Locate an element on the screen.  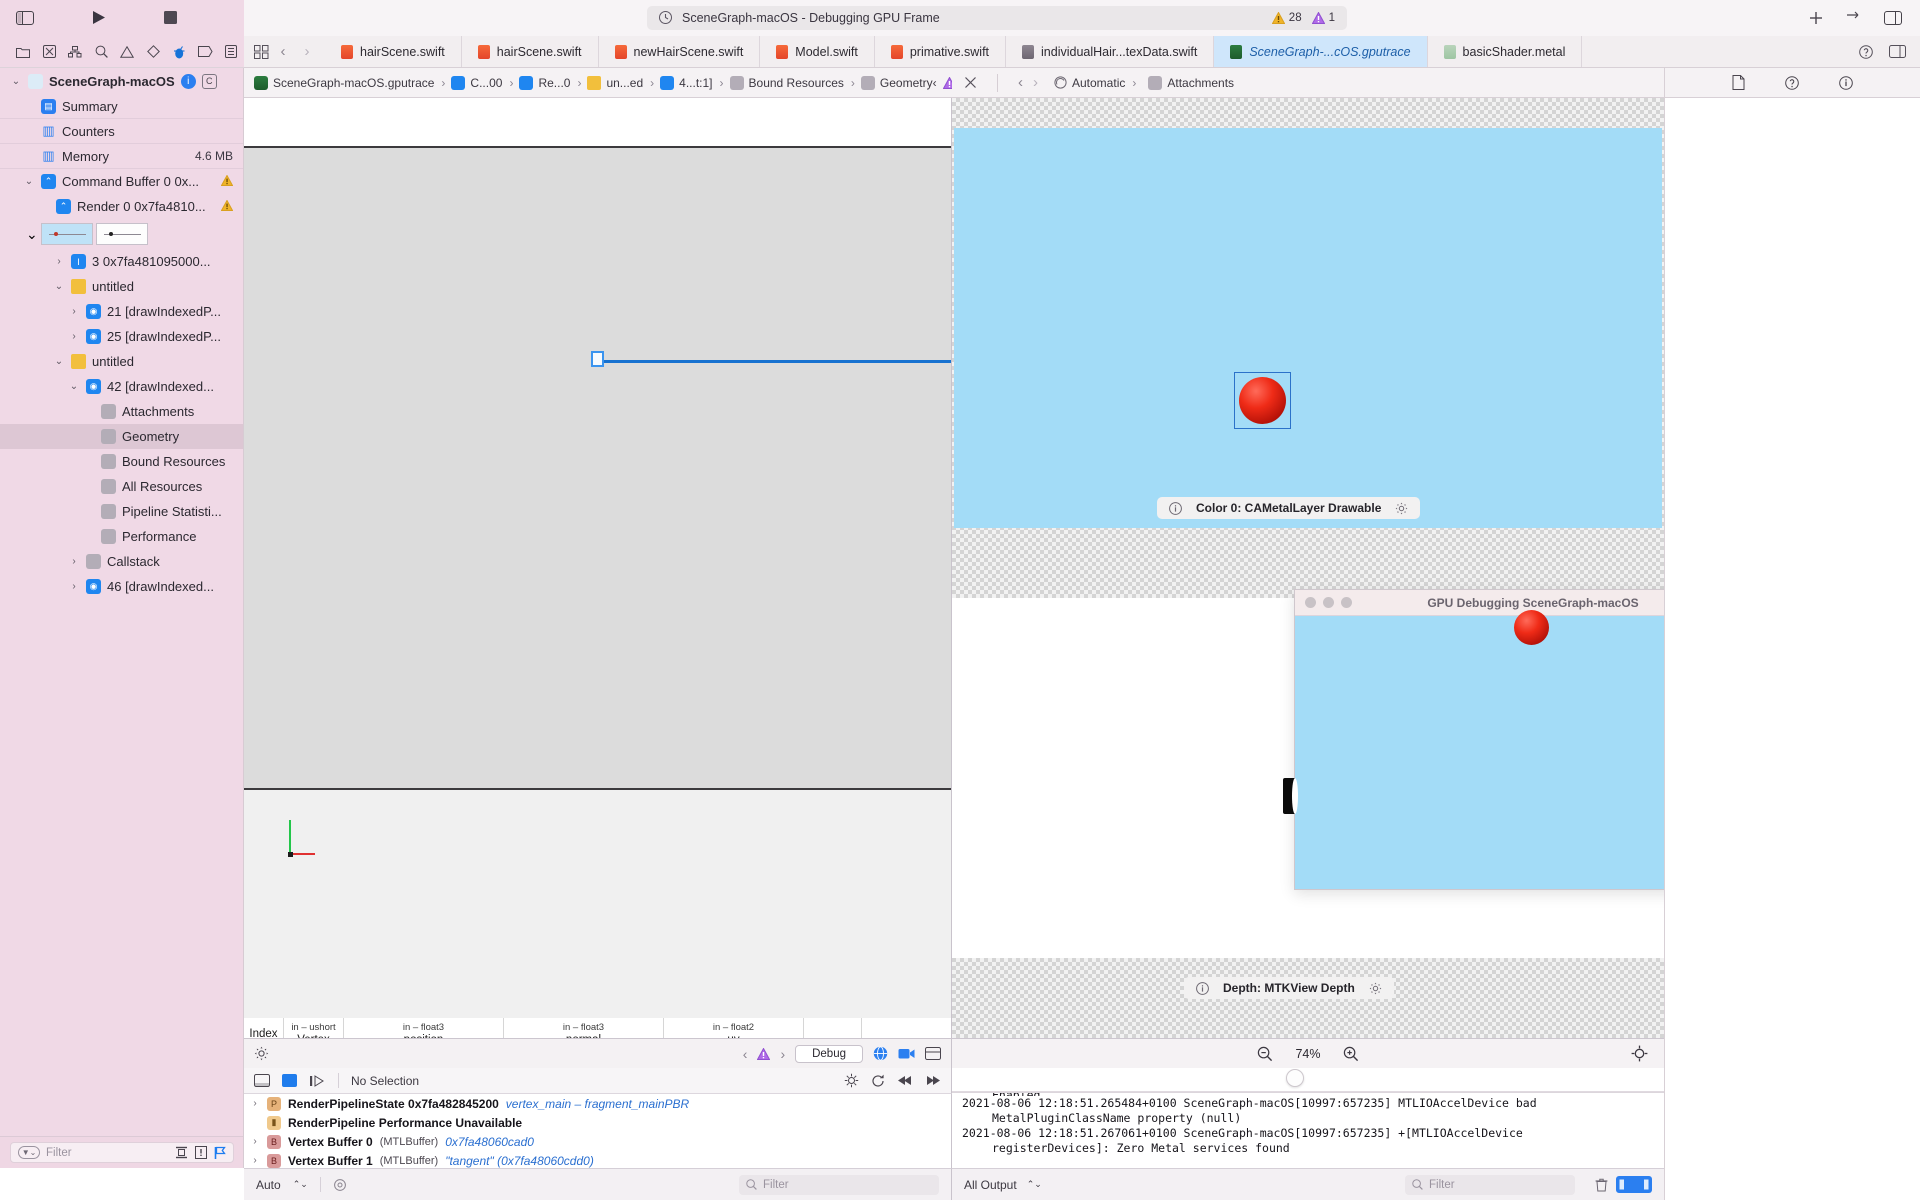
file-inspector-icon is located at coordinates (1738, 82).